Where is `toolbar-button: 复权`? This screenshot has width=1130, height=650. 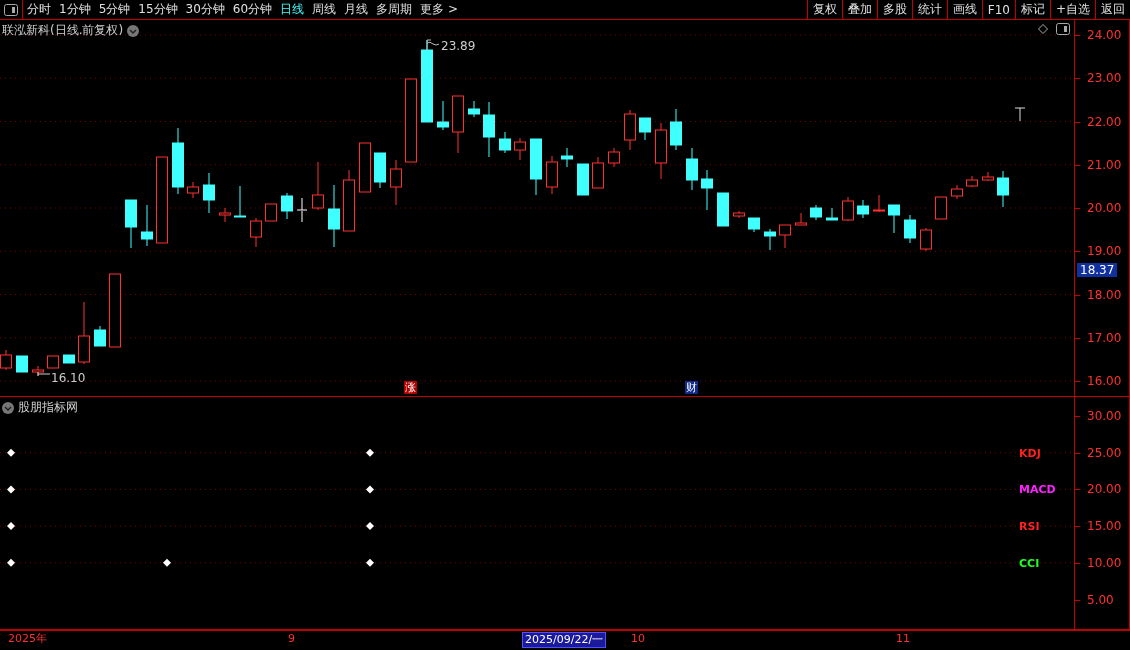
toolbar-button: 复权 is located at coordinates (824, 9).